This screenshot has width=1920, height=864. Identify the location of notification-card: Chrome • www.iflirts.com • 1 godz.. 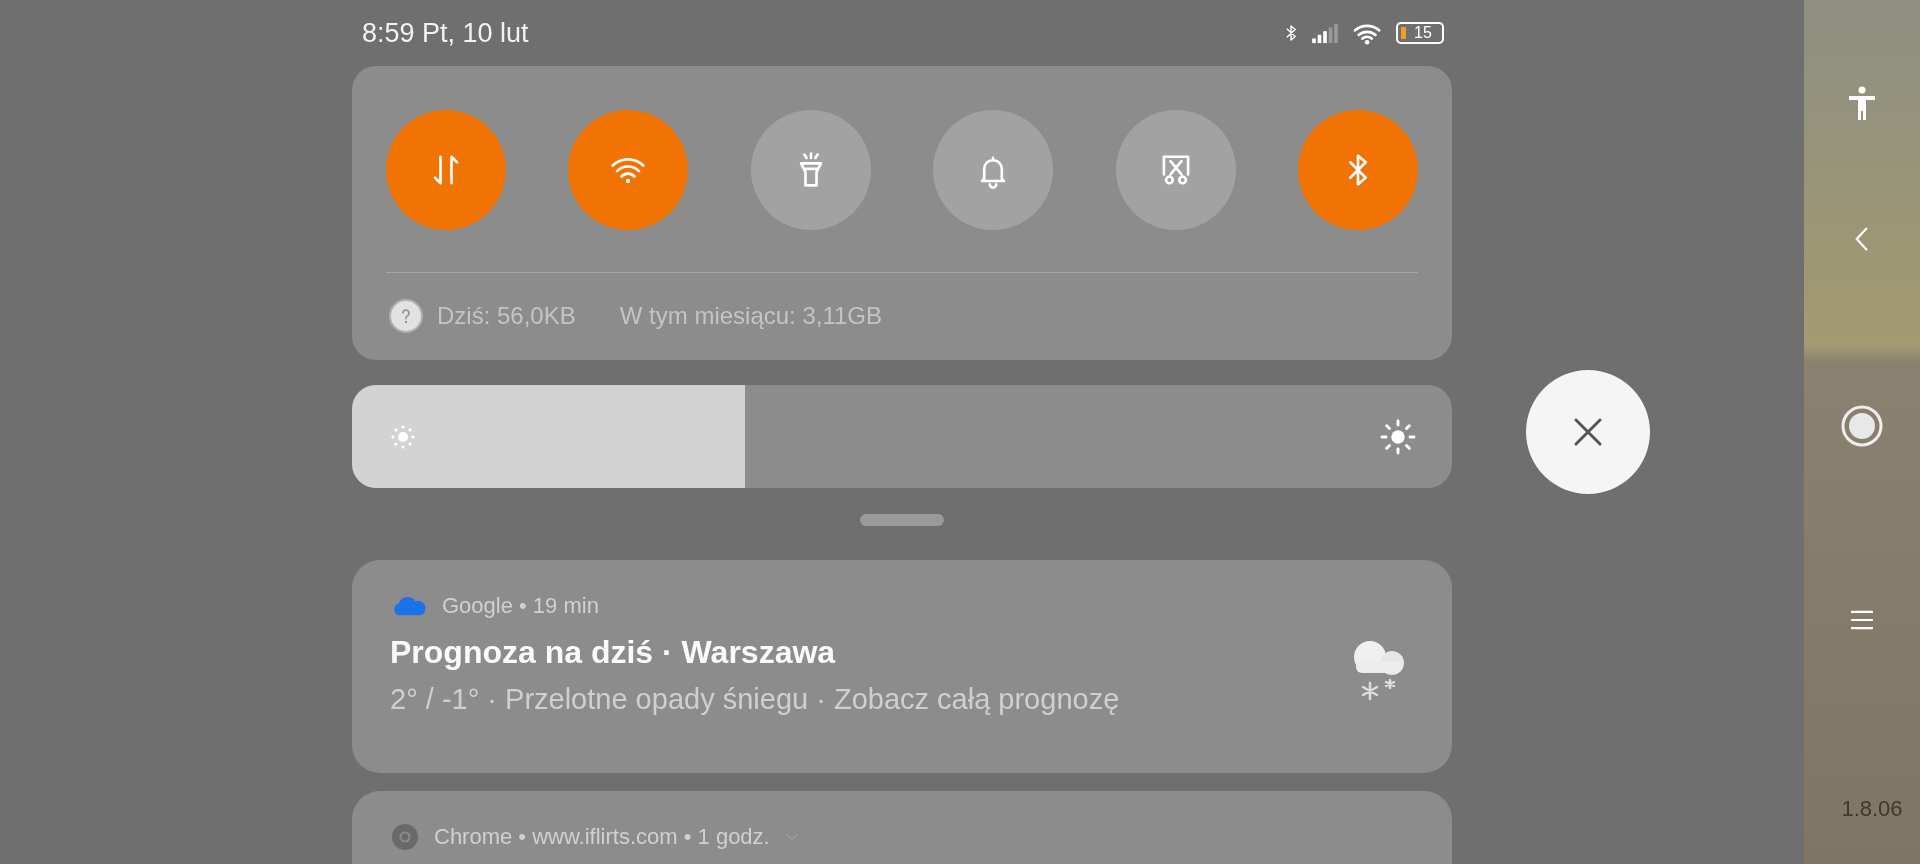
(902, 827).